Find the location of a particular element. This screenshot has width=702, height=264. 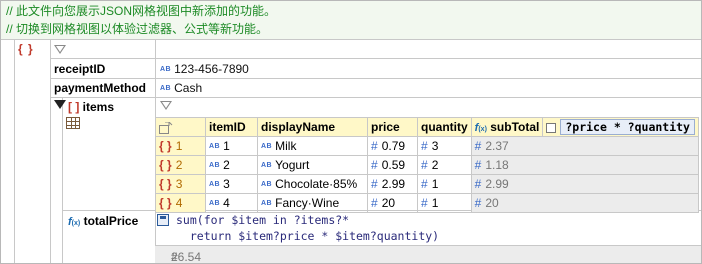

cell-displayname: AB Milk is located at coordinates (312, 146).